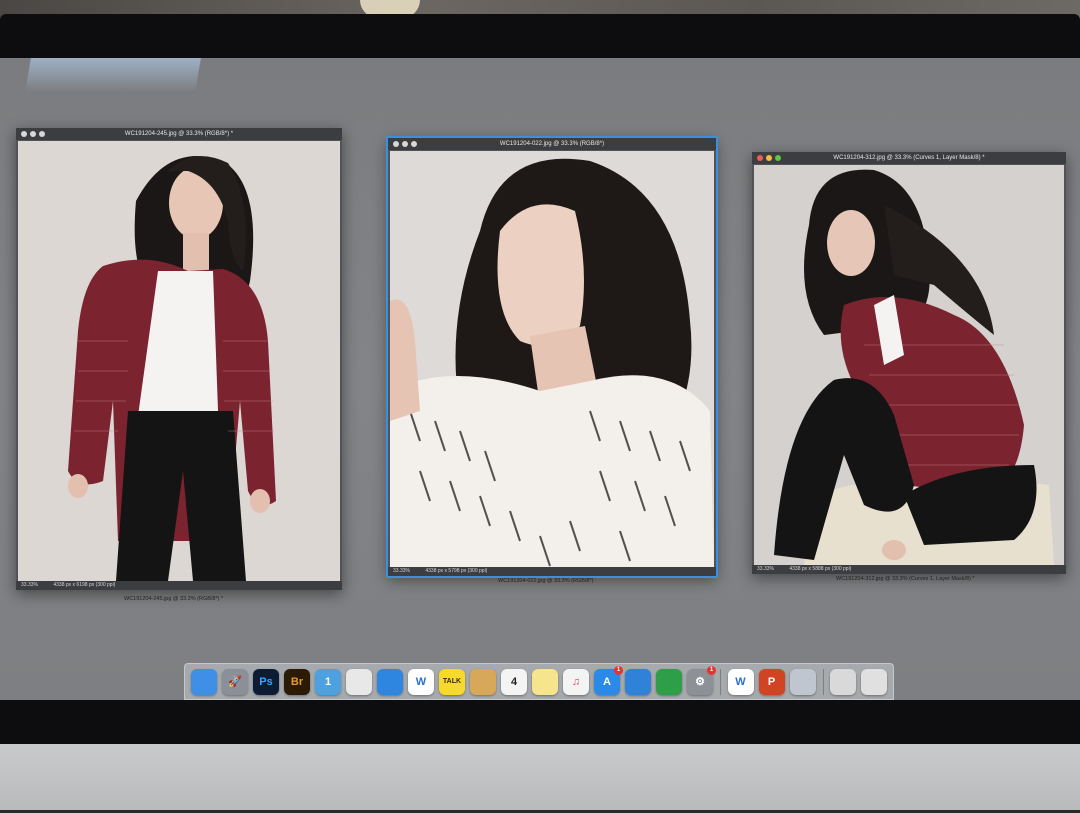 Image resolution: width=1080 pixels, height=813 pixels. Describe the element at coordinates (421, 681) in the screenshot. I see `wunderlist-icon: W` at that location.